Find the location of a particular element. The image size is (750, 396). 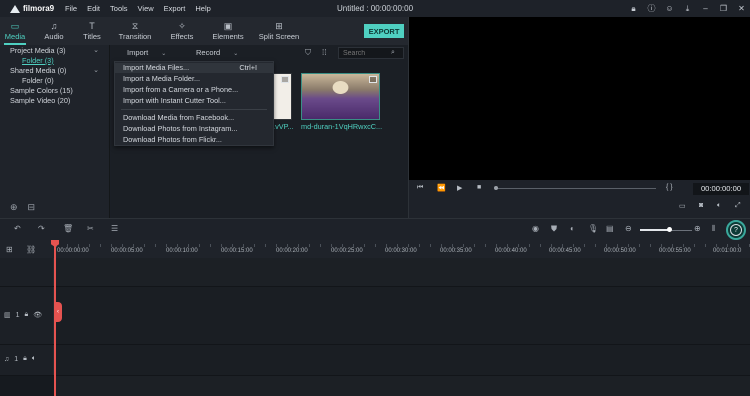

library-project-media: Project Media (3) ⌄ is located at coordinates (54, 51).